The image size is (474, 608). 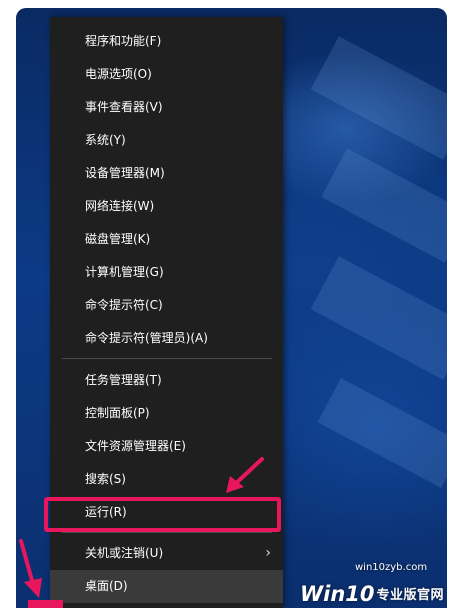 What do you see at coordinates (166, 586) in the screenshot?
I see `menu-item-desktop: 桌面(D)` at bounding box center [166, 586].